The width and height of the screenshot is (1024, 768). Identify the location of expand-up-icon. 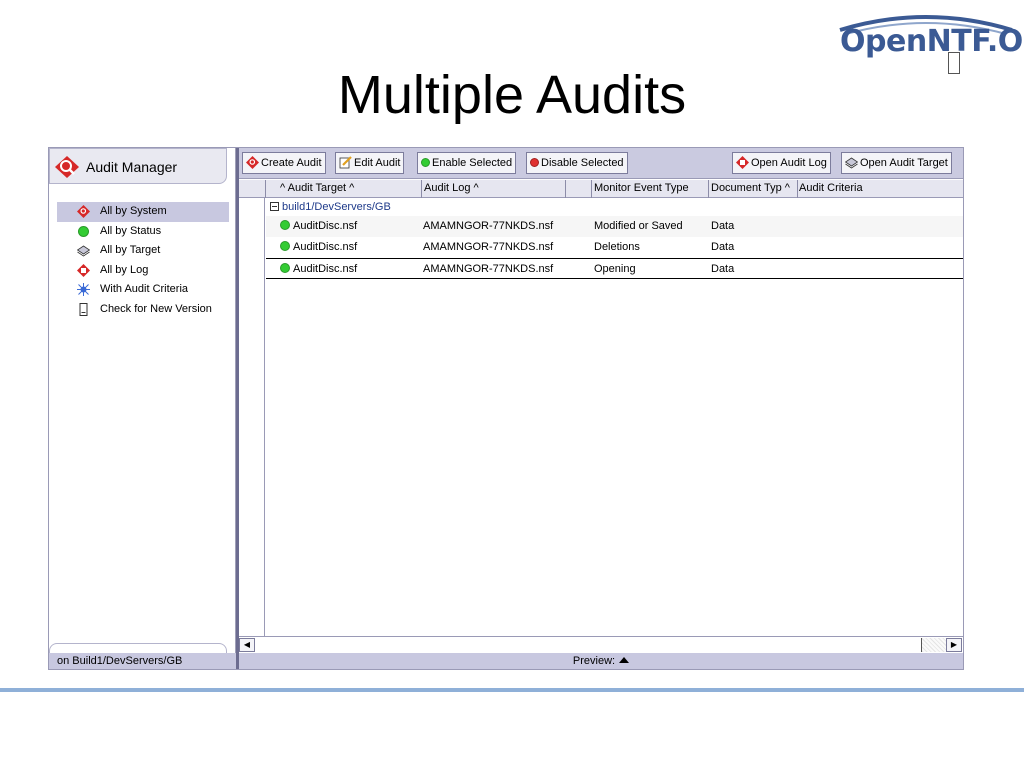
(624, 660).